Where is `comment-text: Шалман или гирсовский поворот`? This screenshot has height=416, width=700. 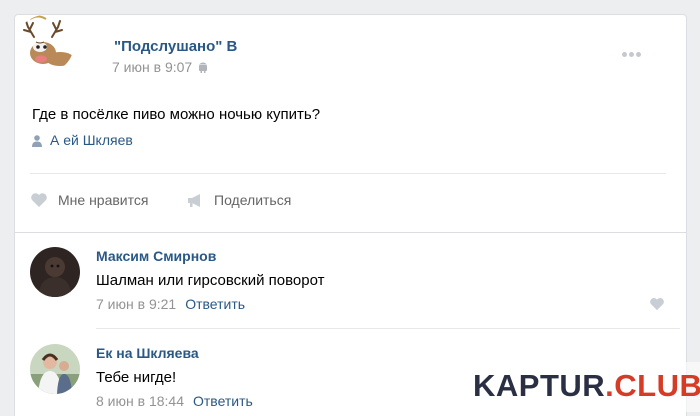 comment-text: Шалман или гирсовский поворот is located at coordinates (210, 280).